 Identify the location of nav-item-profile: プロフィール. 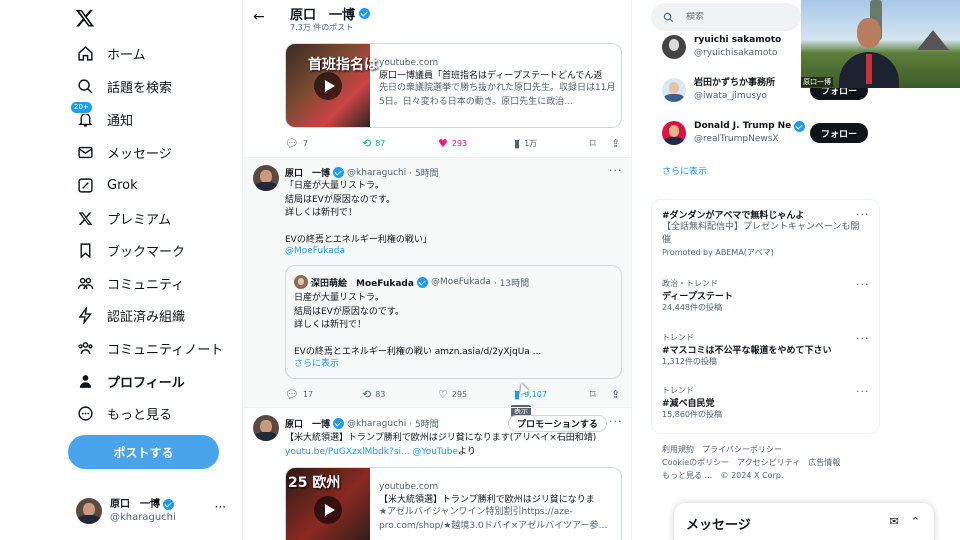
(130, 381).